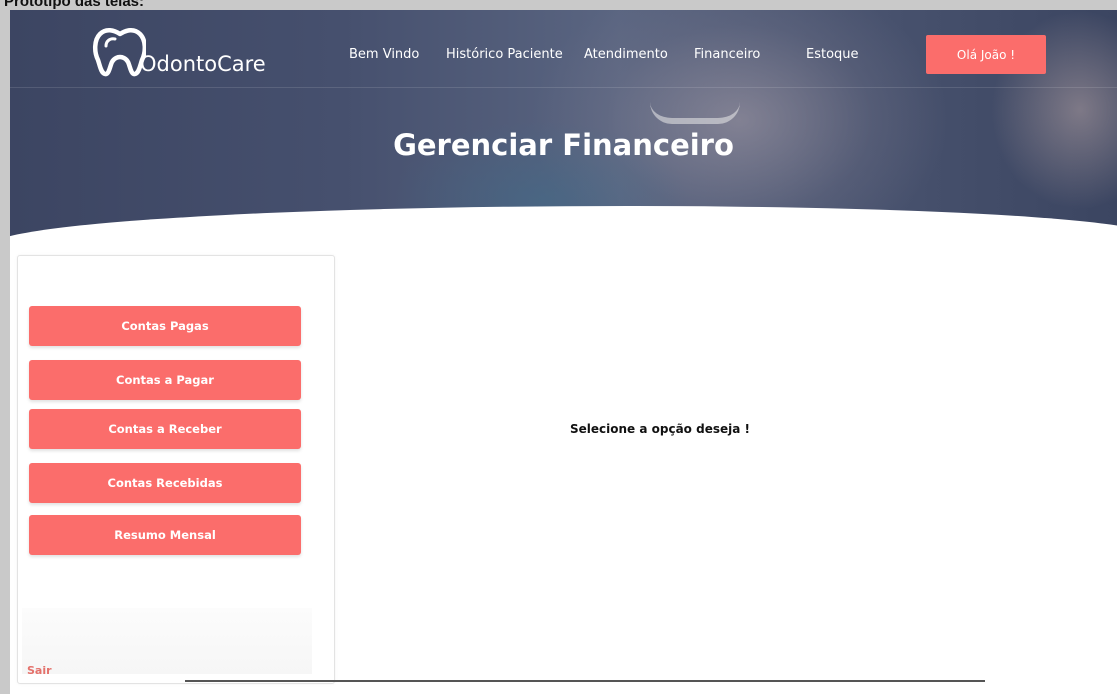  Describe the element at coordinates (832, 54) in the screenshot. I see `nav-estoque: Estoque` at that location.